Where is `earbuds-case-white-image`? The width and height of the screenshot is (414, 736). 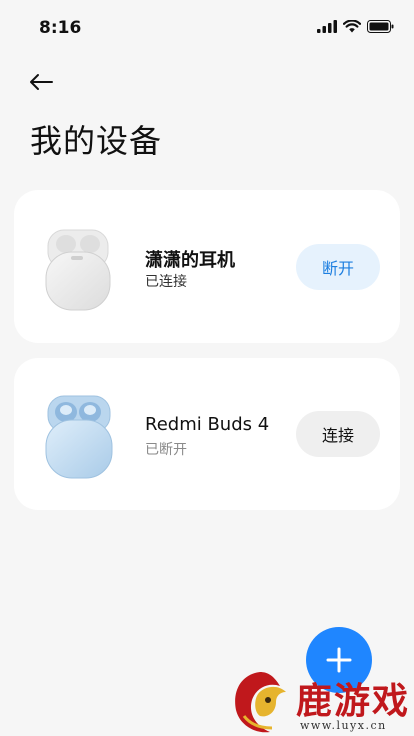
earbuds-case-white-image is located at coordinates (78, 270).